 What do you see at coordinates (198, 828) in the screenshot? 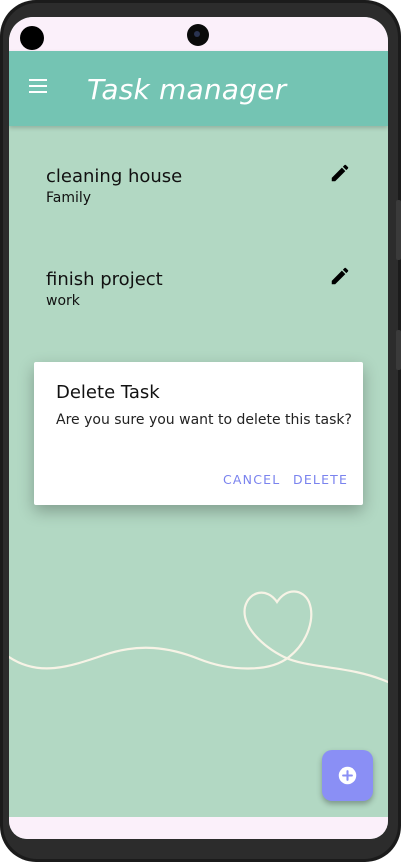
I see `navigation-bar` at bounding box center [198, 828].